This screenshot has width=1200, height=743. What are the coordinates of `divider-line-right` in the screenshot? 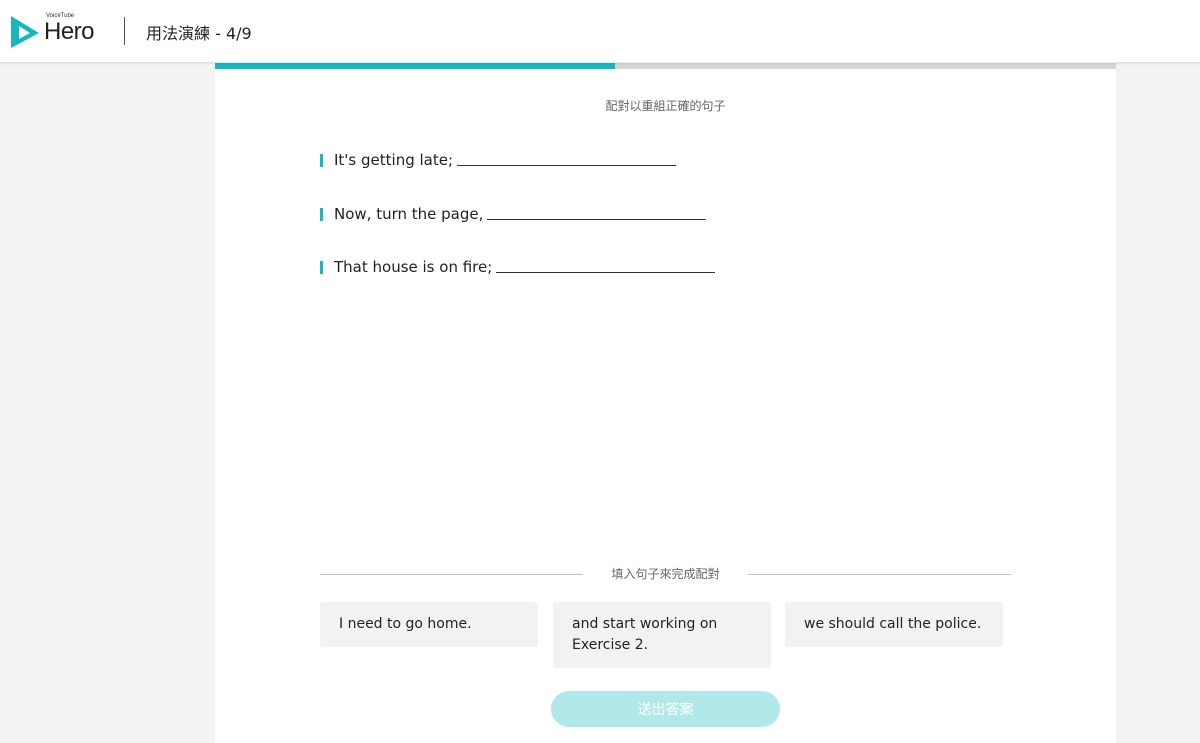 It's located at (879, 574).